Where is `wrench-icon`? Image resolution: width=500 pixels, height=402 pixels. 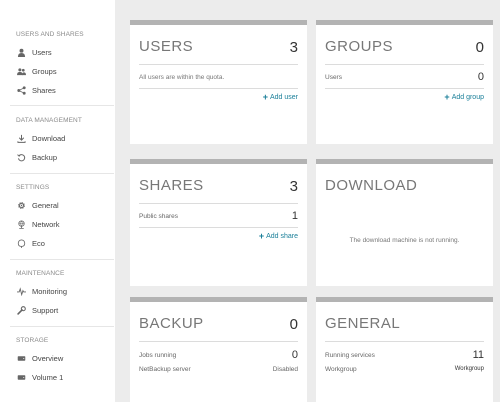 wrench-icon is located at coordinates (21, 310).